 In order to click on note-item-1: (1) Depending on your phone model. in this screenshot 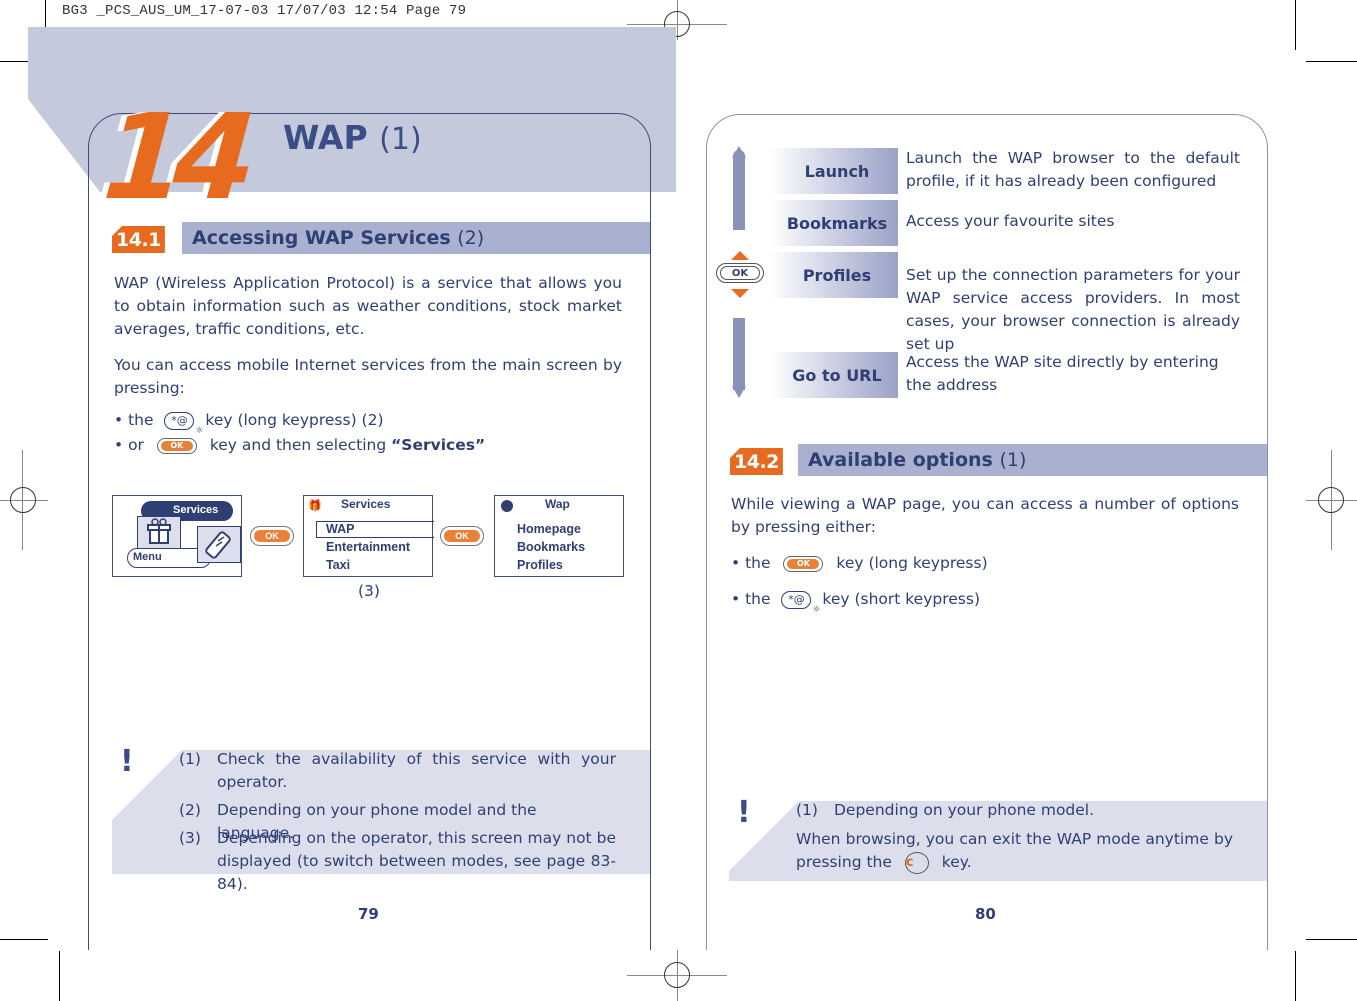, I will do `click(1014, 810)`.